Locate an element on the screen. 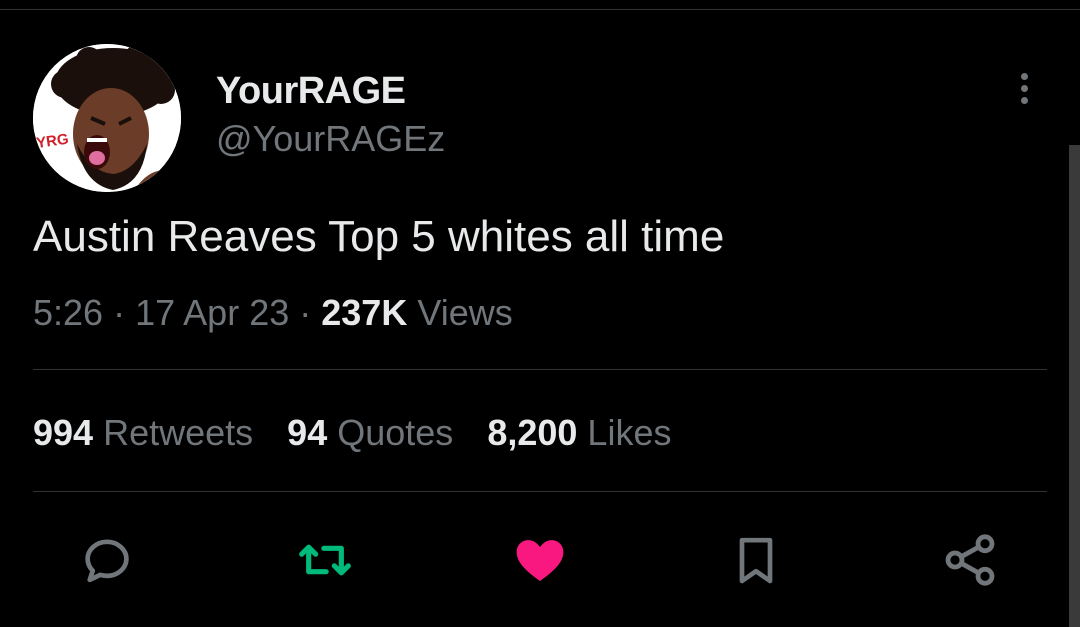 The image size is (1080, 627). retweet-button is located at coordinates (325, 560).